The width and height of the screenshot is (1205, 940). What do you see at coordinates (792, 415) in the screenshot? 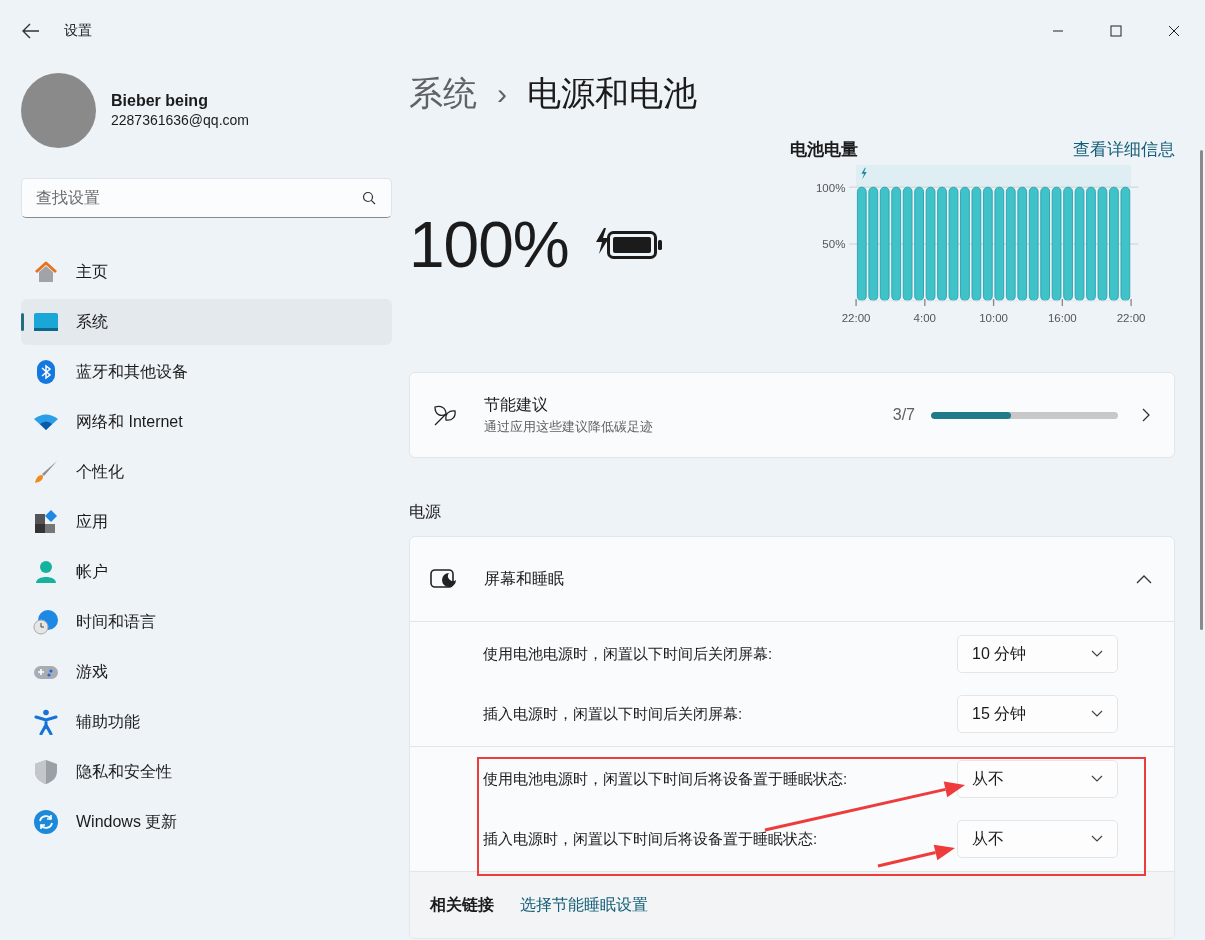
I see `energy-recommendation-card: 节能建议 通过应用这些建议降低碳足迹 3/7` at bounding box center [792, 415].